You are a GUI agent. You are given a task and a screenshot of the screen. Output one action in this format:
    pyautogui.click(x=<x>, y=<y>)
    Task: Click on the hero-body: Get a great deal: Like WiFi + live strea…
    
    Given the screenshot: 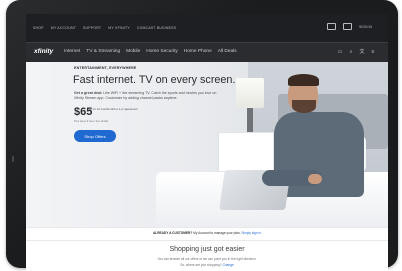 What is the action you would take?
    pyautogui.click(x=149, y=96)
    